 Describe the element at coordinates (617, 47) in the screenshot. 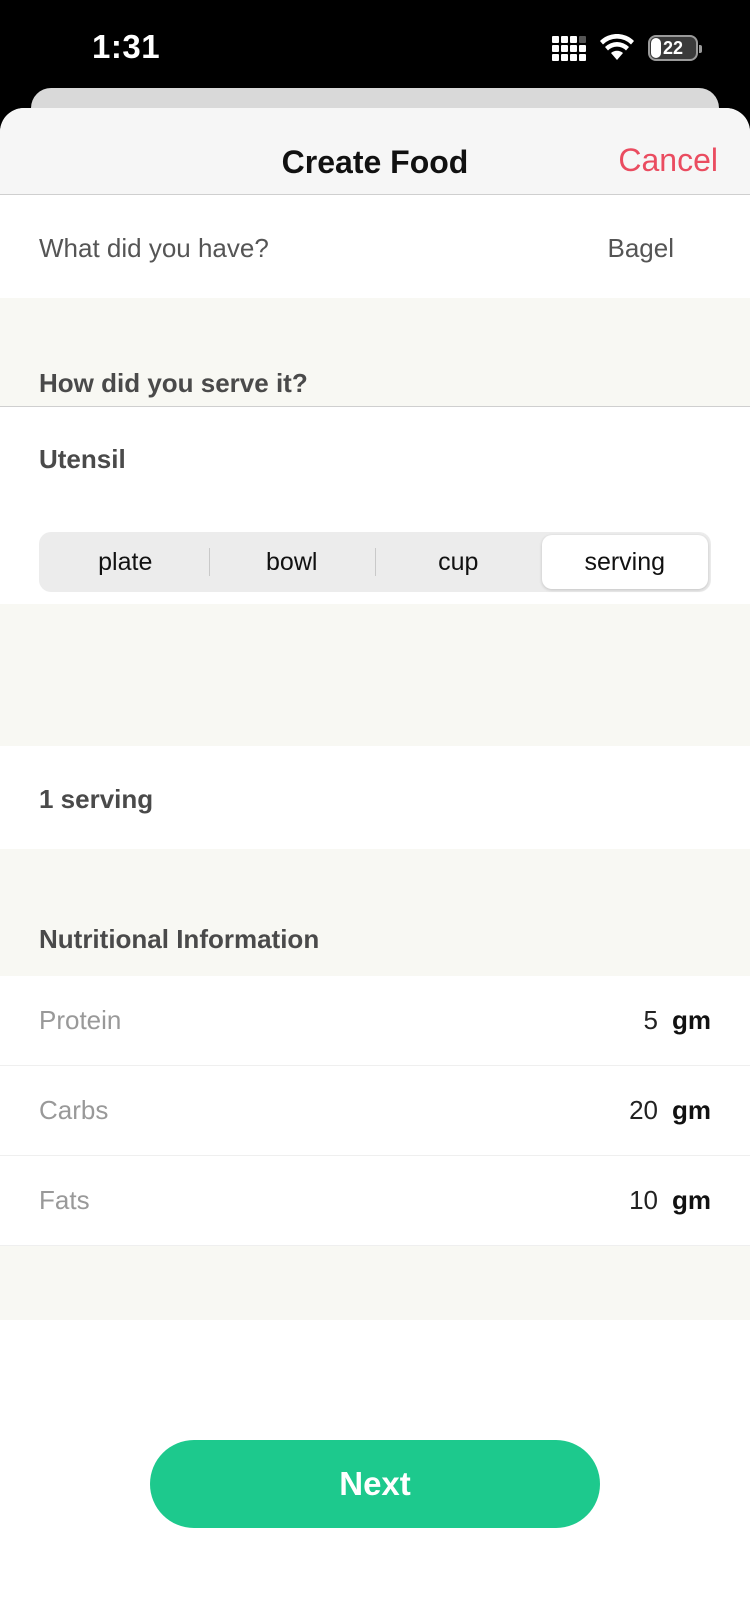

I see `wifi-icon` at that location.